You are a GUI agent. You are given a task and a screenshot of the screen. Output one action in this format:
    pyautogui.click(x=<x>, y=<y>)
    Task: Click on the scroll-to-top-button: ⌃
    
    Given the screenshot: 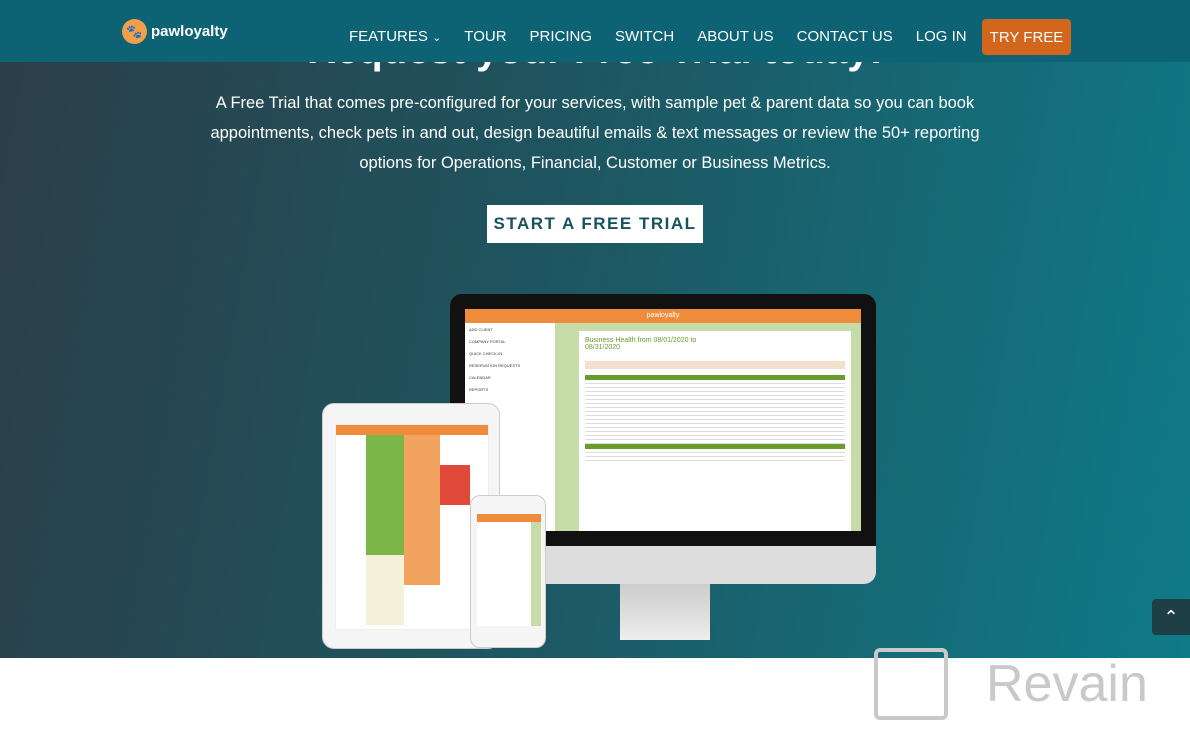 What is the action you would take?
    pyautogui.click(x=1171, y=617)
    